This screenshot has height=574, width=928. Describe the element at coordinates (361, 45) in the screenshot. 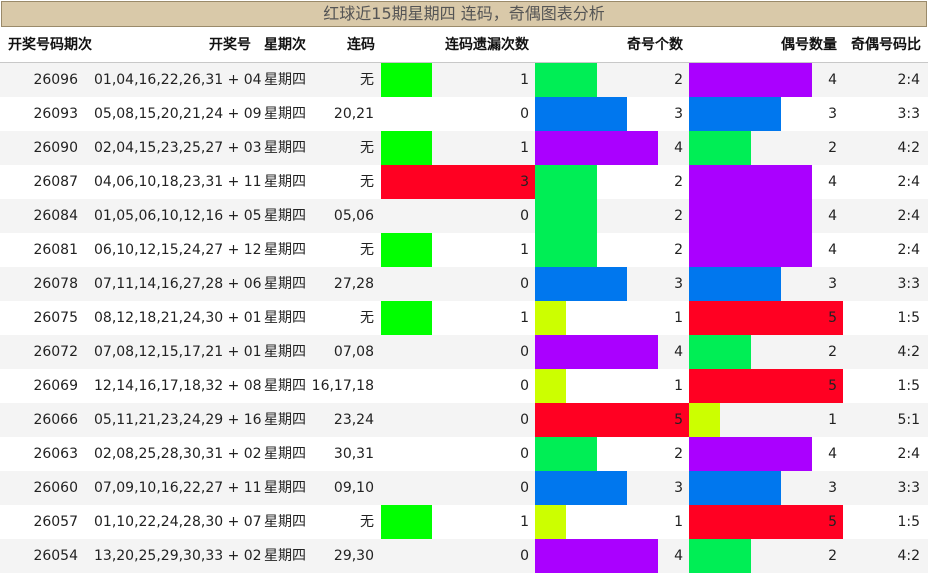

I see `header-lianma: 连码` at that location.